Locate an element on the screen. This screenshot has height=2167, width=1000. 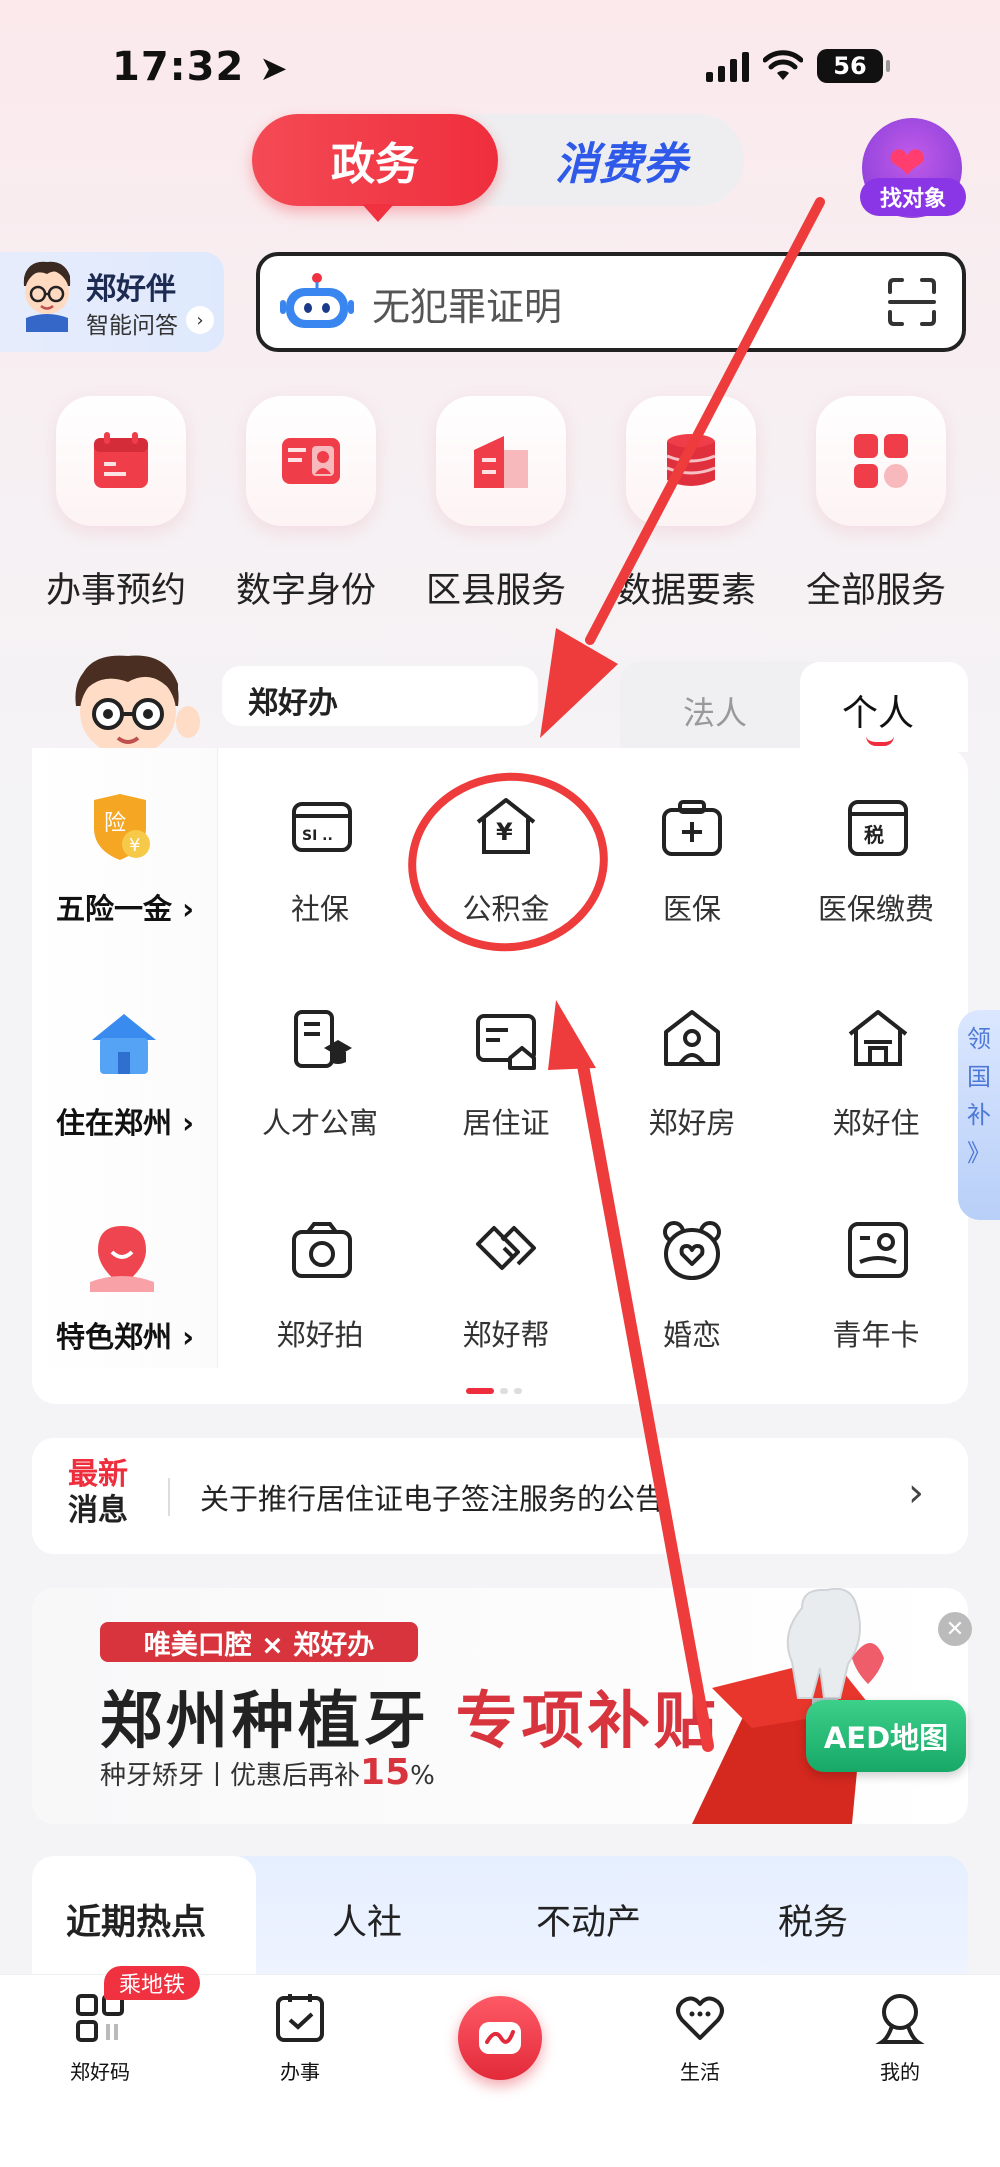
service-item: 郑好帮 is located at coordinates (506, 1333).